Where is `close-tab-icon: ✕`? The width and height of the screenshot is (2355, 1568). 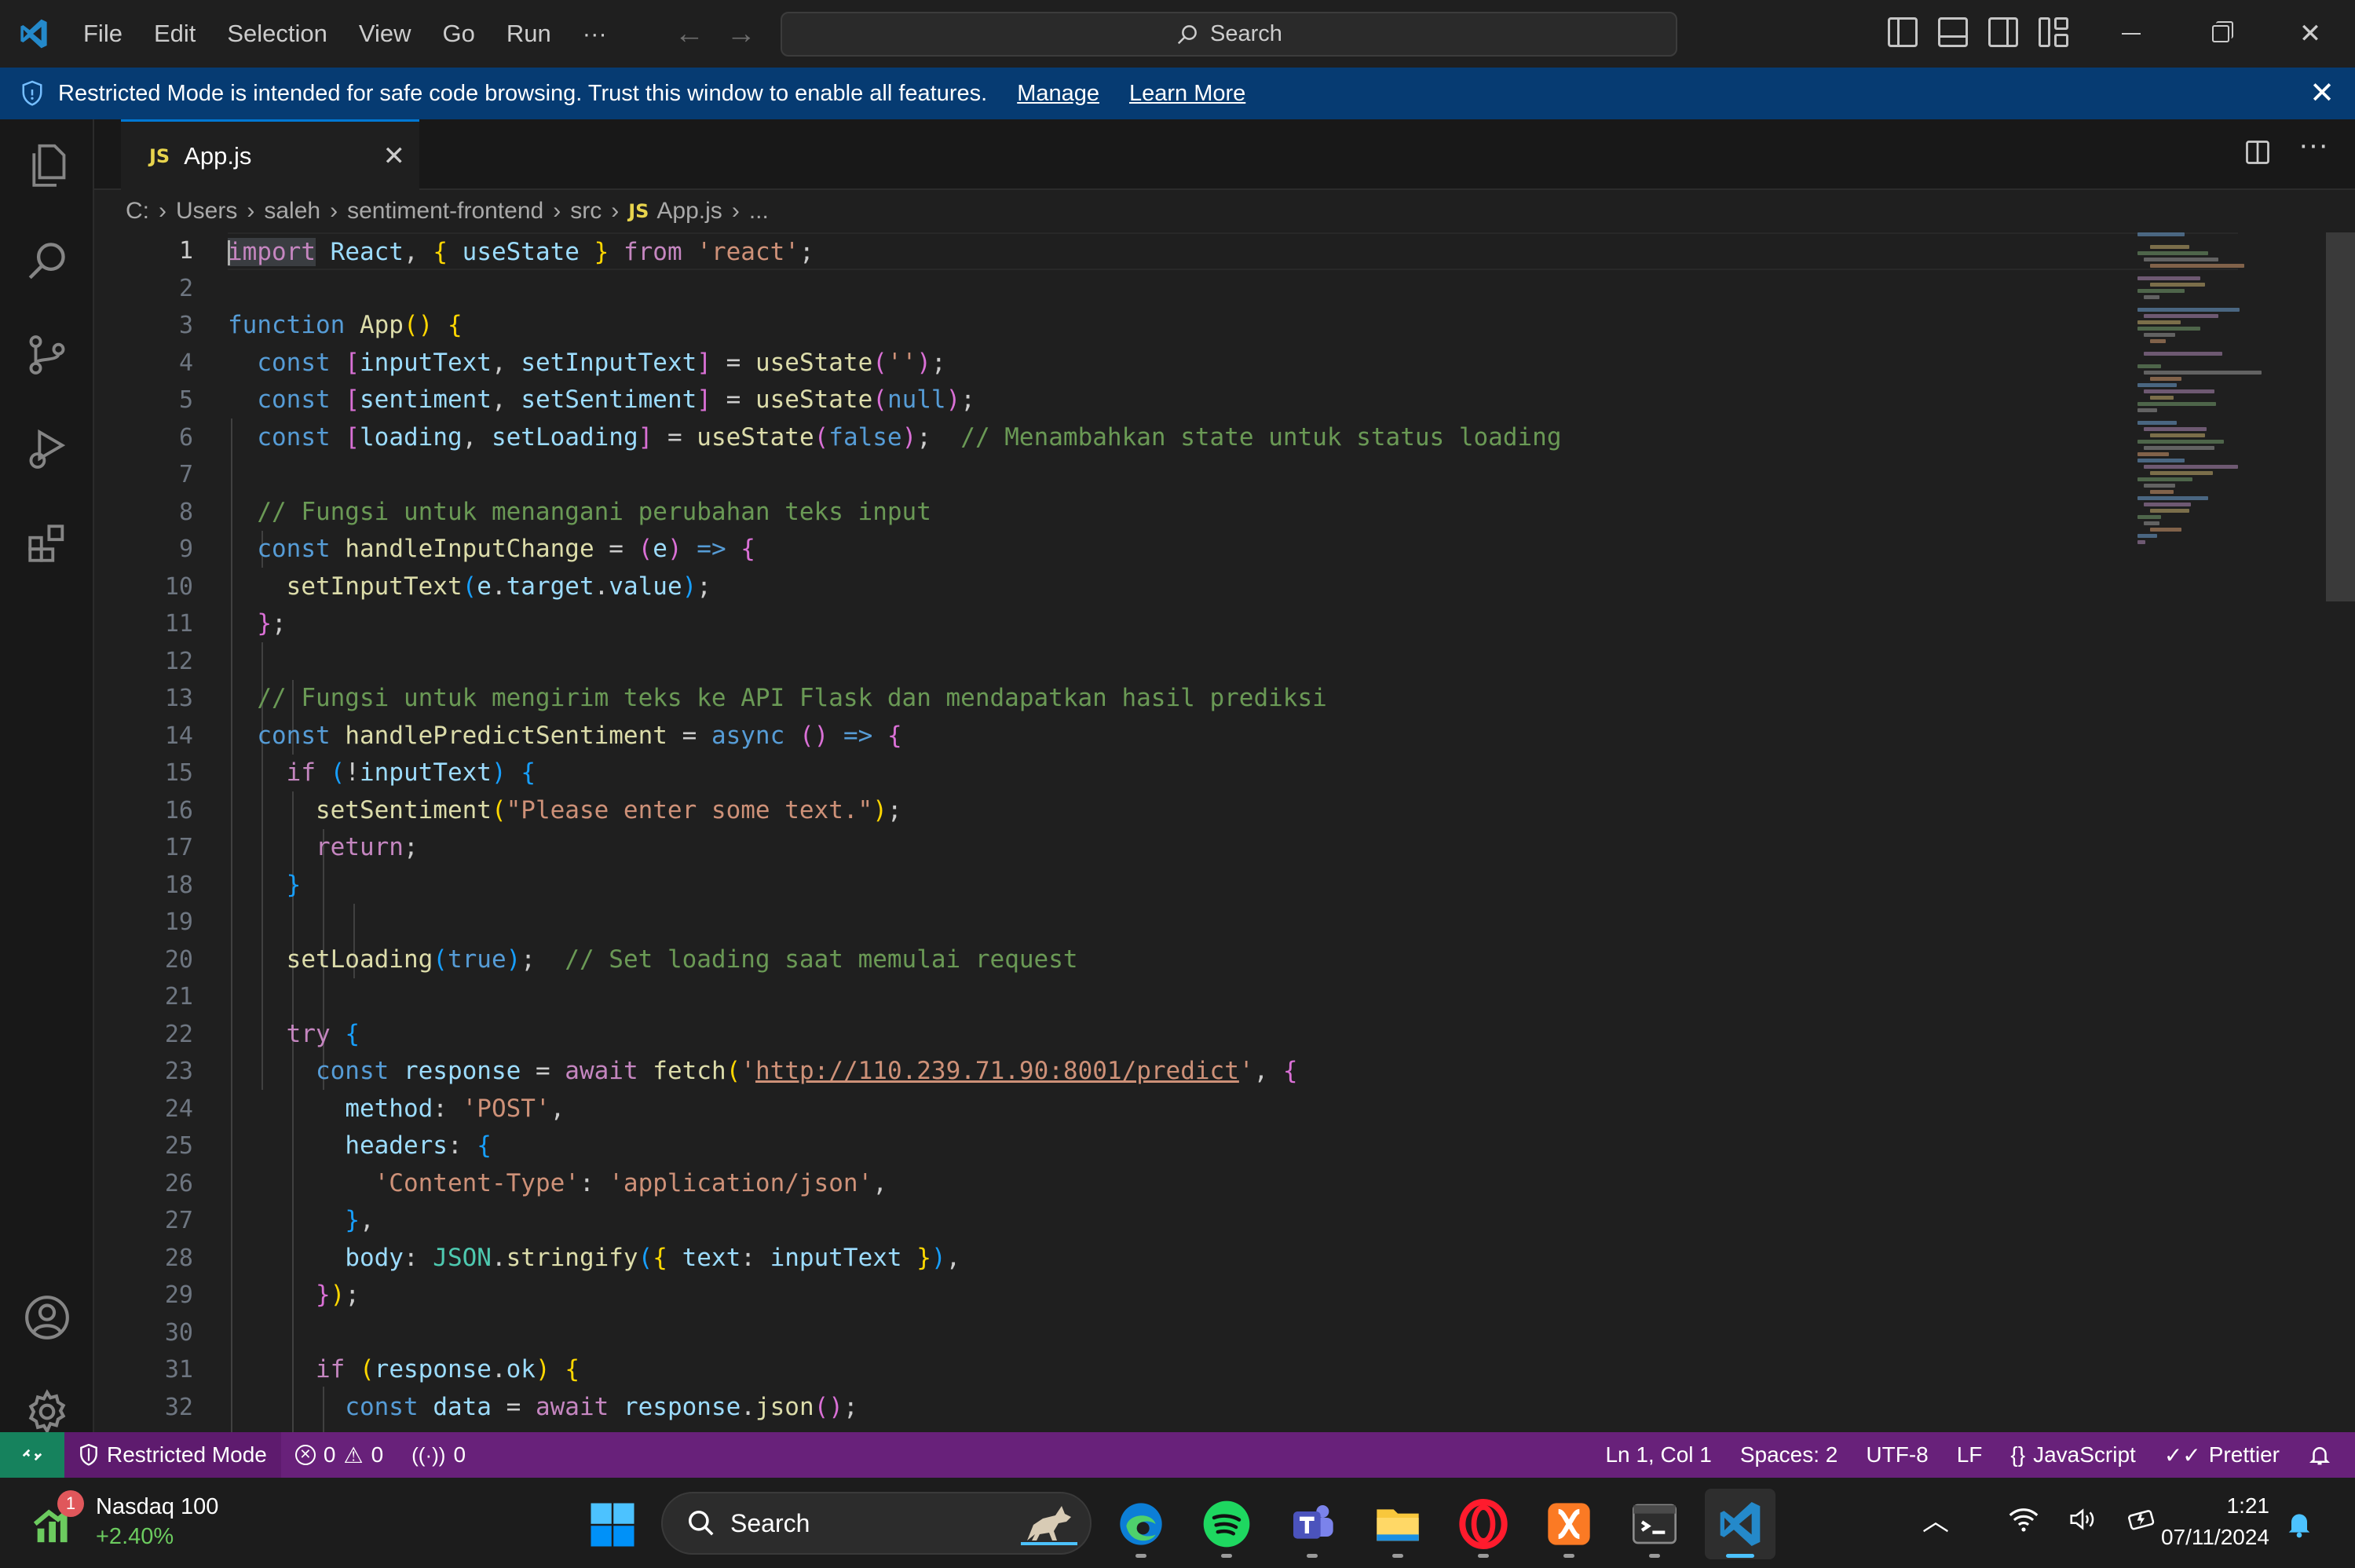 close-tab-icon: ✕ is located at coordinates (394, 156).